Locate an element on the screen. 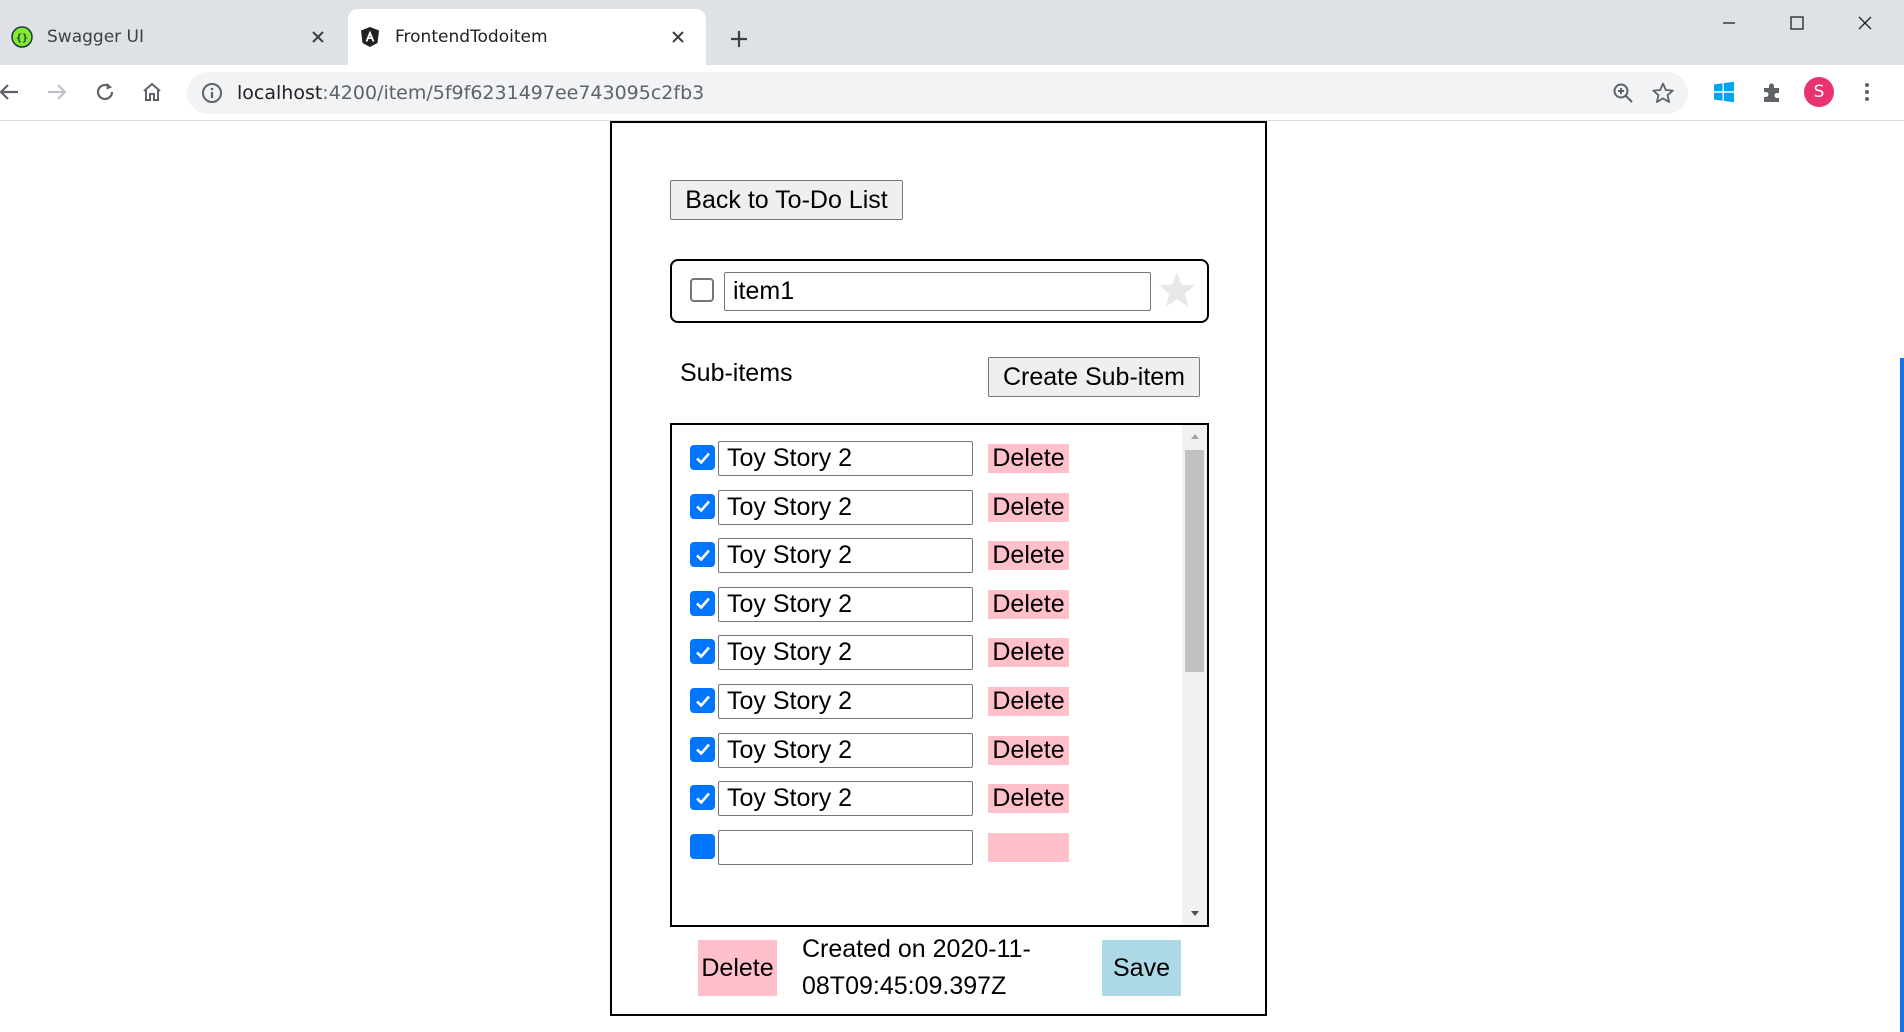 Image resolution: width=1904 pixels, height=1032 pixels. created-timestamp: Created on 2020-11-08T09:45:09.397Z is located at coordinates (916, 967).